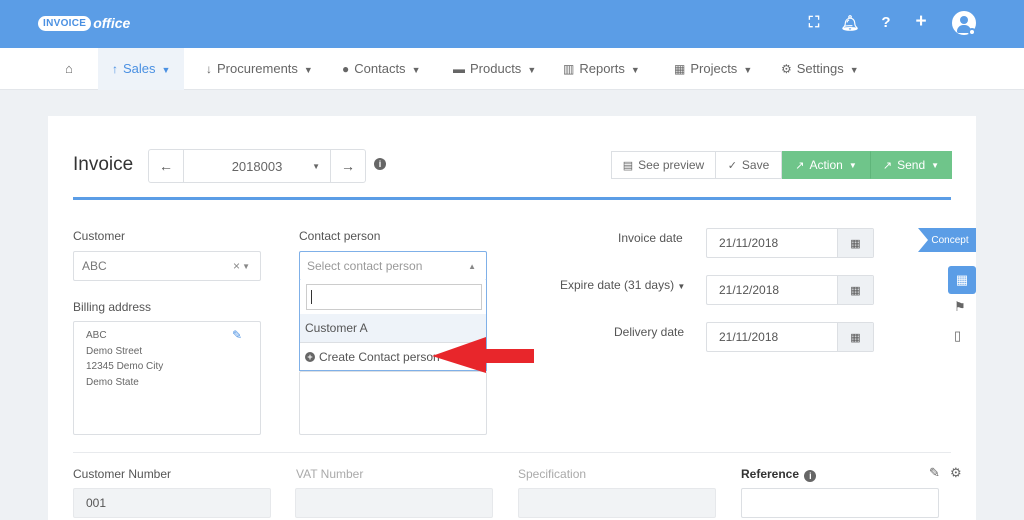 This screenshot has width=1024, height=520. What do you see at coordinates (393, 403) in the screenshot?
I see `contact-person-box` at bounding box center [393, 403].